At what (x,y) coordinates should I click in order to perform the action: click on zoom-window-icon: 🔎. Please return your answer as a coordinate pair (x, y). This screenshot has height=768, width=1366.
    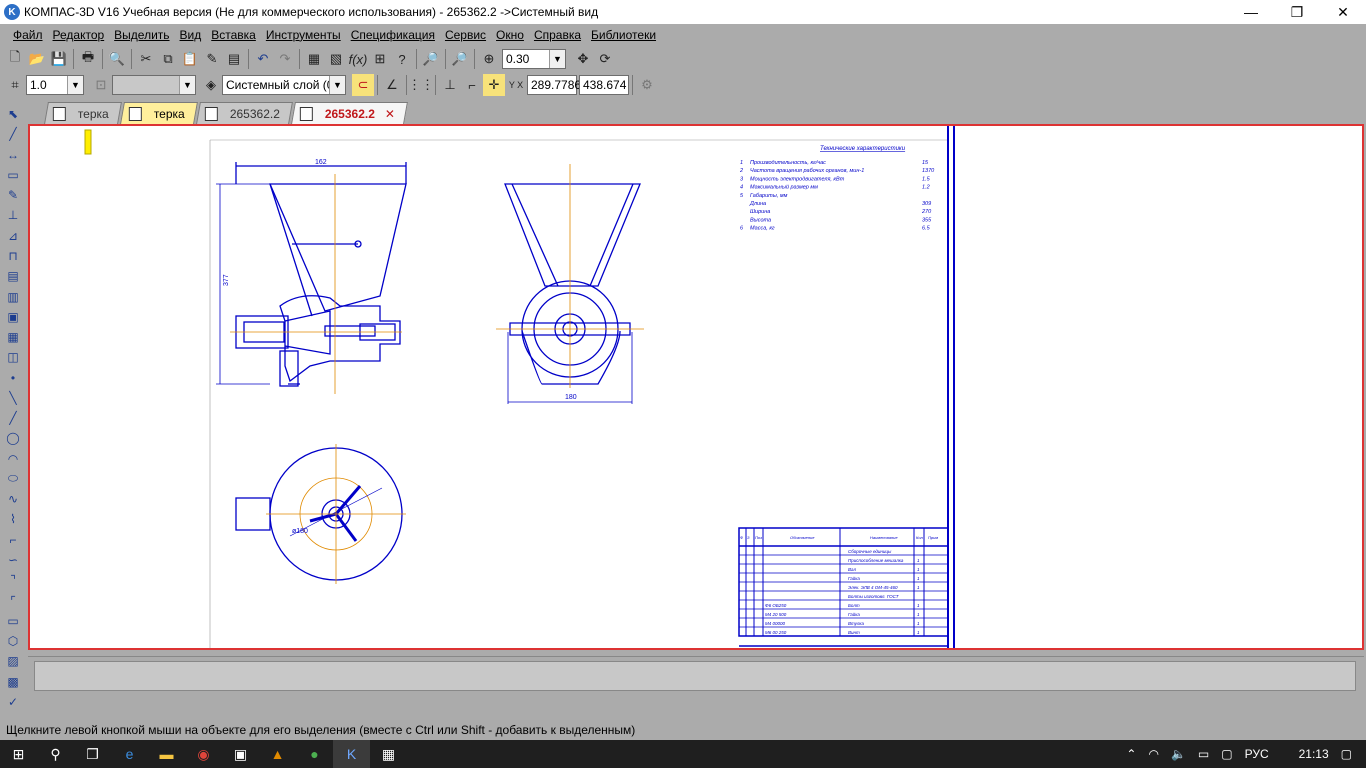
    Looking at the image, I should click on (431, 59).